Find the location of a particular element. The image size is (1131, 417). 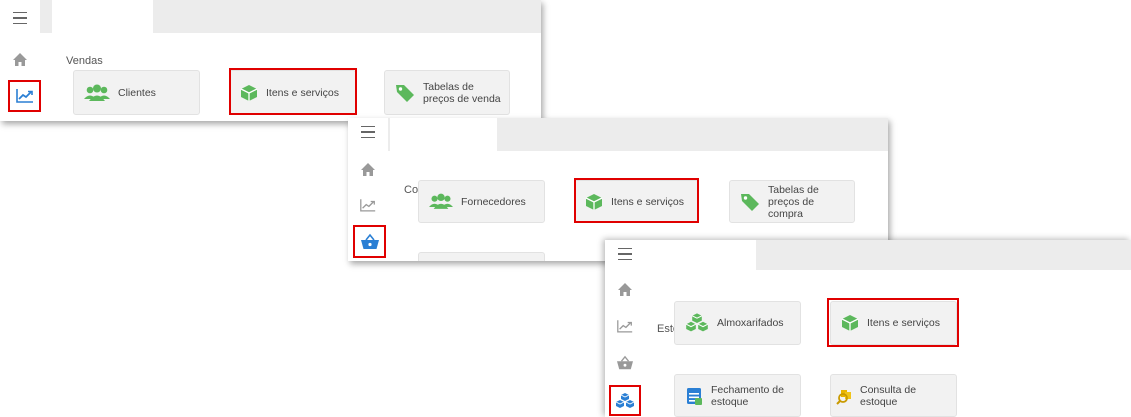

card-label: Fechamento de estoque is located at coordinates (747, 395).